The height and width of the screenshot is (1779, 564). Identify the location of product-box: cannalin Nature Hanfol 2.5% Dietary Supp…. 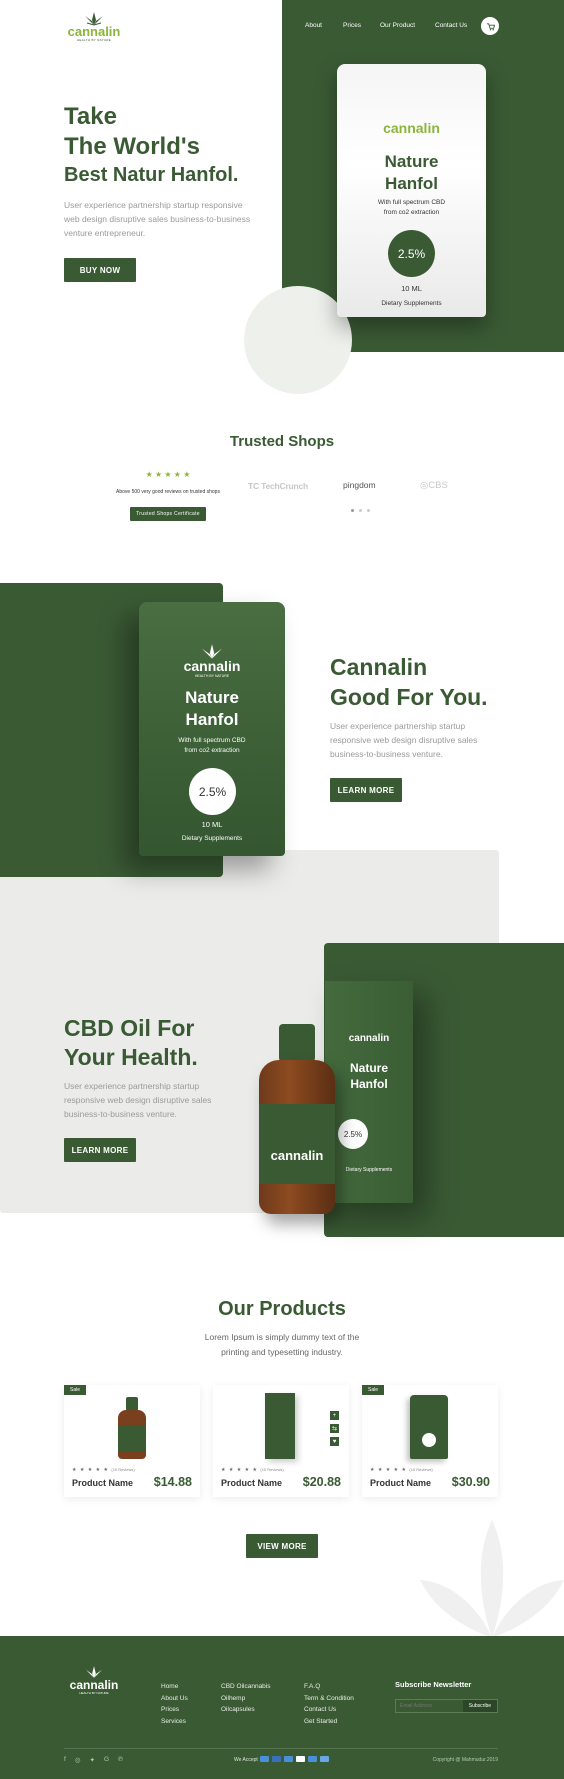
(369, 1092).